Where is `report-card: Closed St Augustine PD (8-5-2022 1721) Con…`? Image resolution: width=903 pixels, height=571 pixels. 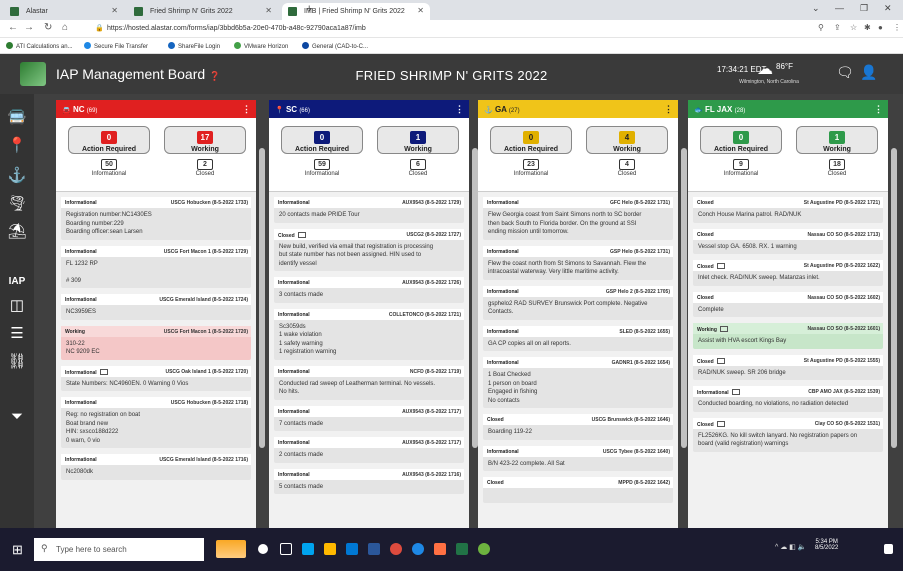
report-card: Closed St Augustine PD (8-5-2022 1721) Con… is located at coordinates (788, 210).